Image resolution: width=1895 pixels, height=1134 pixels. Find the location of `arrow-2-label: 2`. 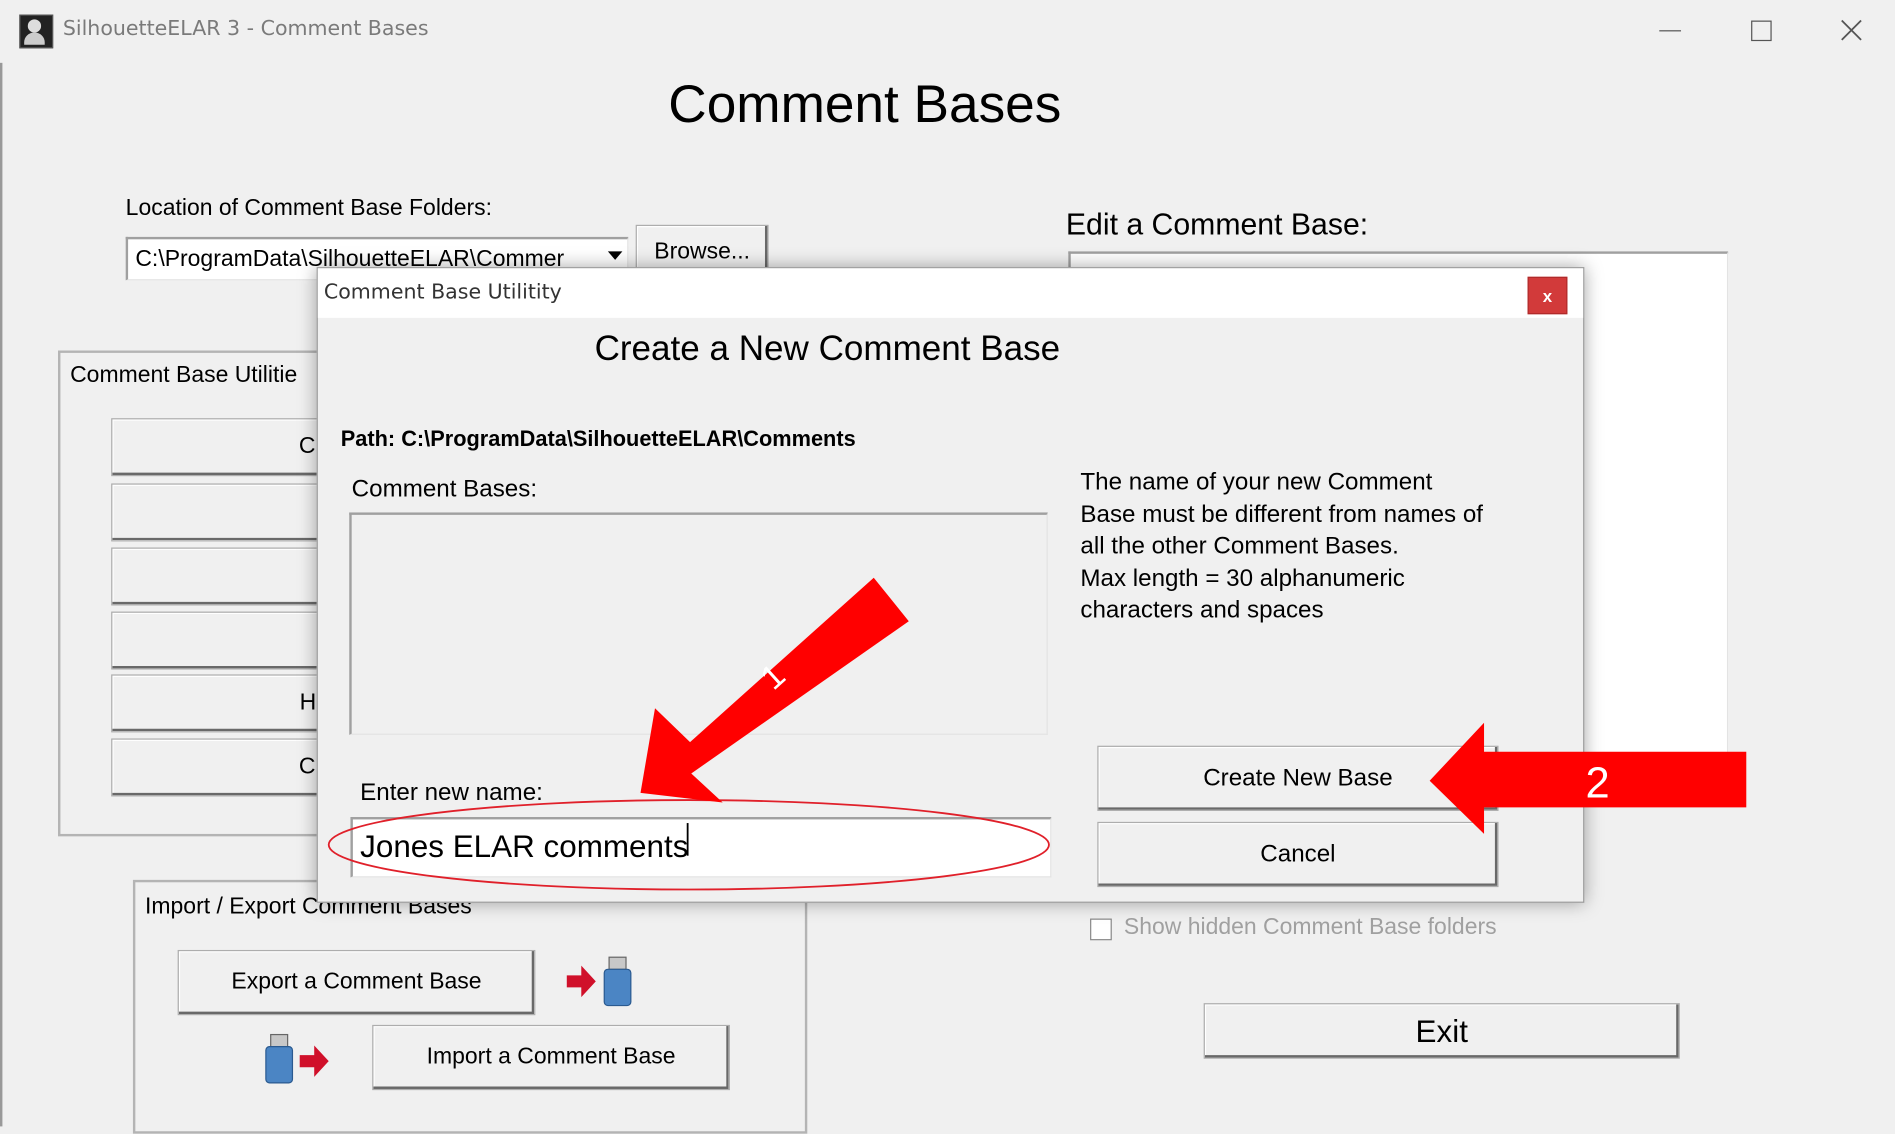

arrow-2-label: 2 is located at coordinates (1598, 784).